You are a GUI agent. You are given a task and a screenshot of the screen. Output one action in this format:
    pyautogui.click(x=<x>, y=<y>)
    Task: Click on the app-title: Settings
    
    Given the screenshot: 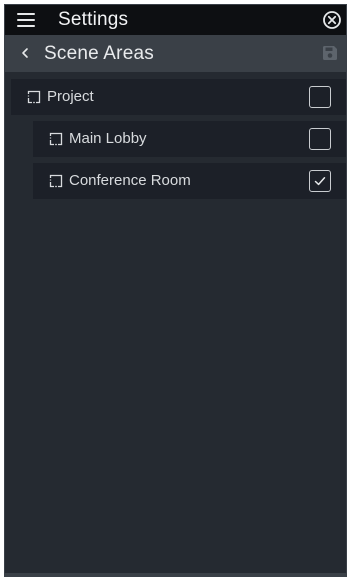 What is the action you would take?
    pyautogui.click(x=93, y=19)
    